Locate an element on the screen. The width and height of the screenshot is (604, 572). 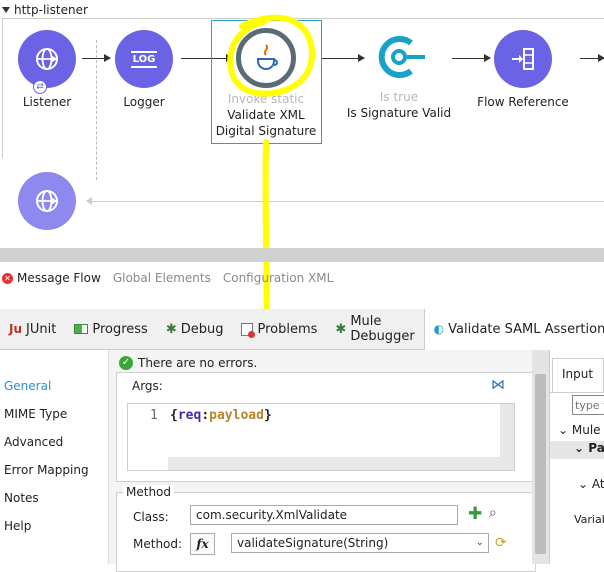
args-label: Args: is located at coordinates (147, 386).